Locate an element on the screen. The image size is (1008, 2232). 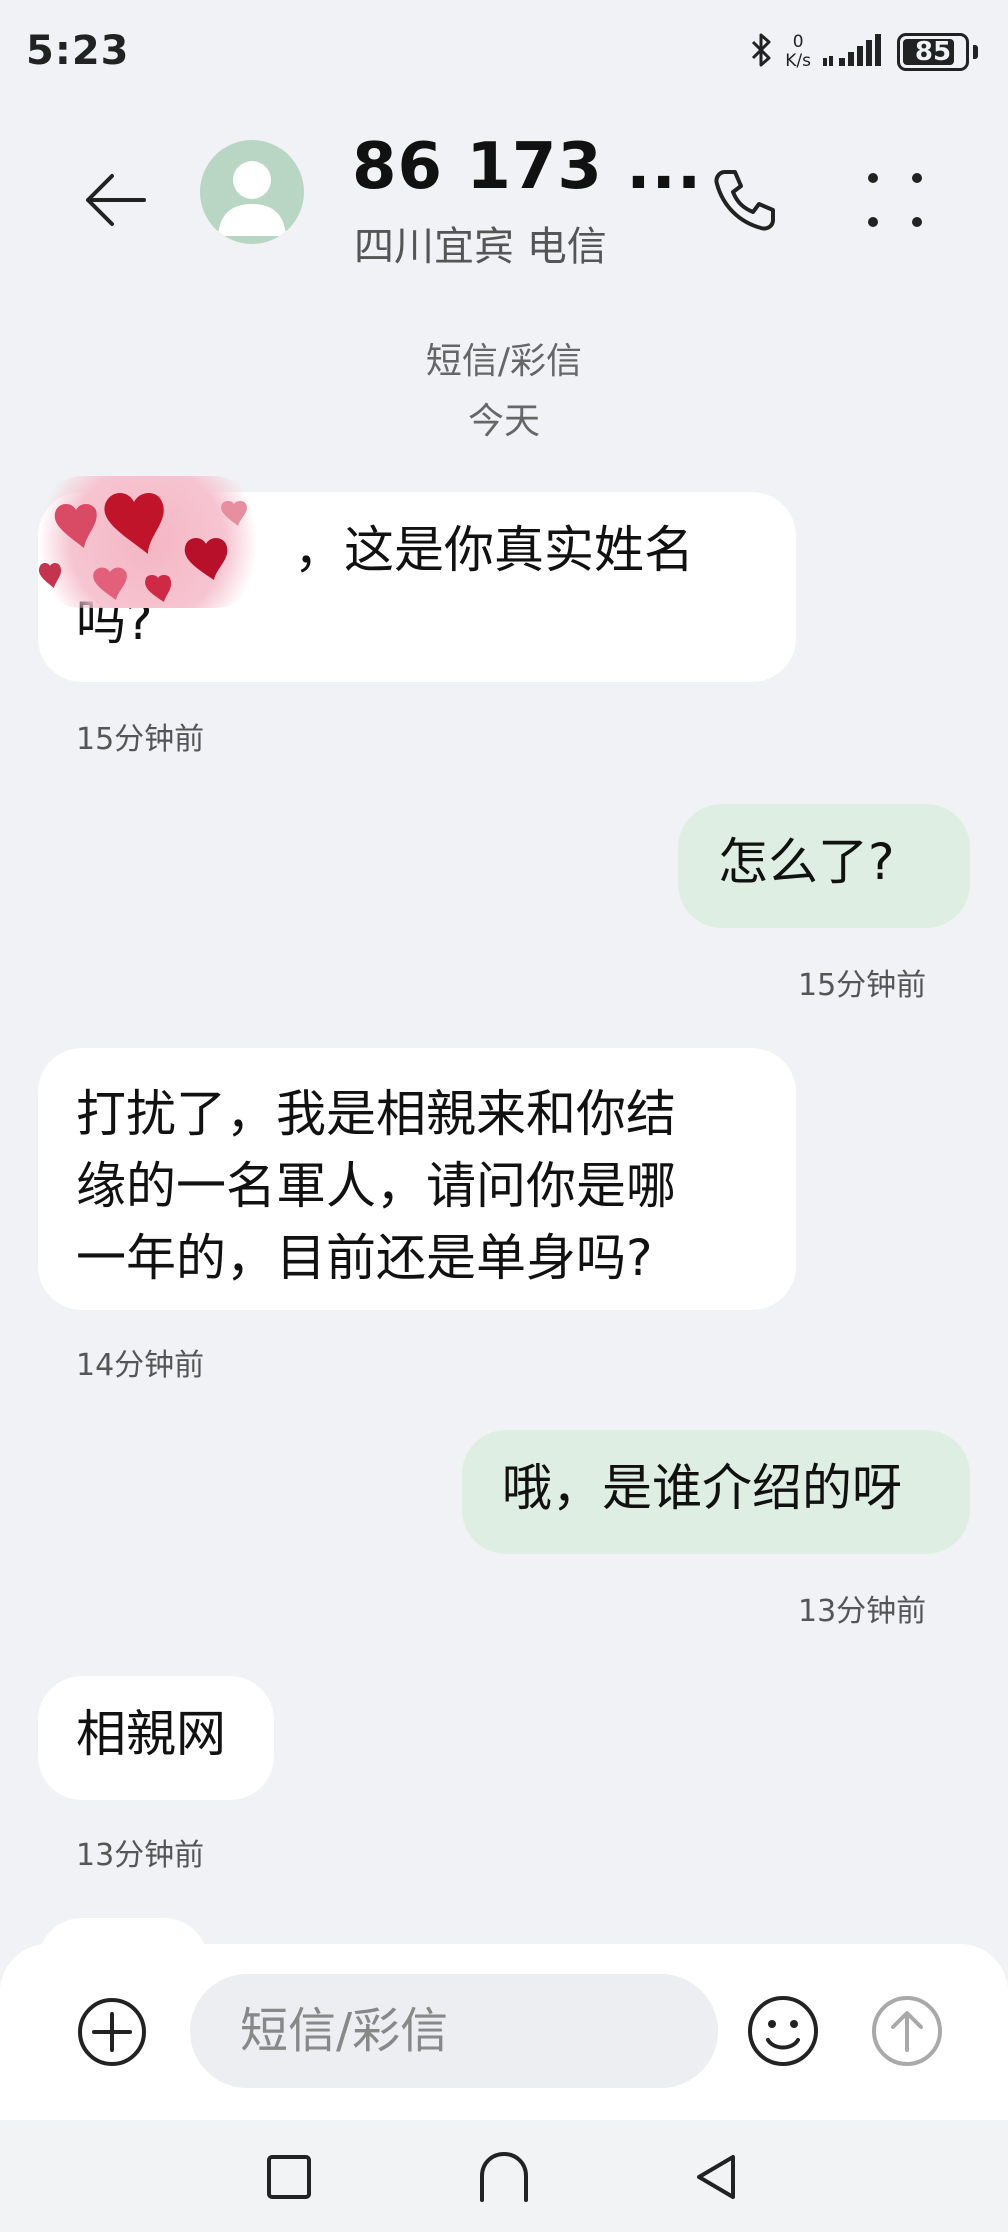
system-navigation-bar is located at coordinates (504, 2176).